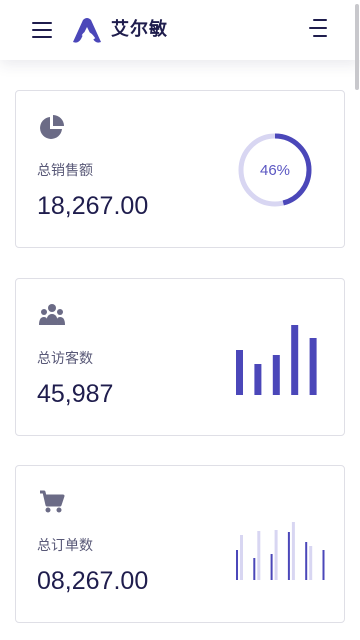 Image resolution: width=360 pixels, height=640 pixels. Describe the element at coordinates (93, 581) in the screenshot. I see `total-orders-value: 08,267.00` at that location.